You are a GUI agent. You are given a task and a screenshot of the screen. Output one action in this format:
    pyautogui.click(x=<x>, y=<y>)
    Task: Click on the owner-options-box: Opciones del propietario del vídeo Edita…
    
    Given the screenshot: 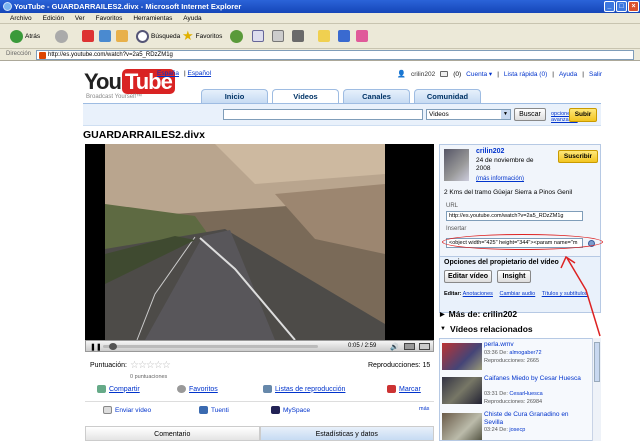 What is the action you would take?
    pyautogui.click(x=520, y=284)
    